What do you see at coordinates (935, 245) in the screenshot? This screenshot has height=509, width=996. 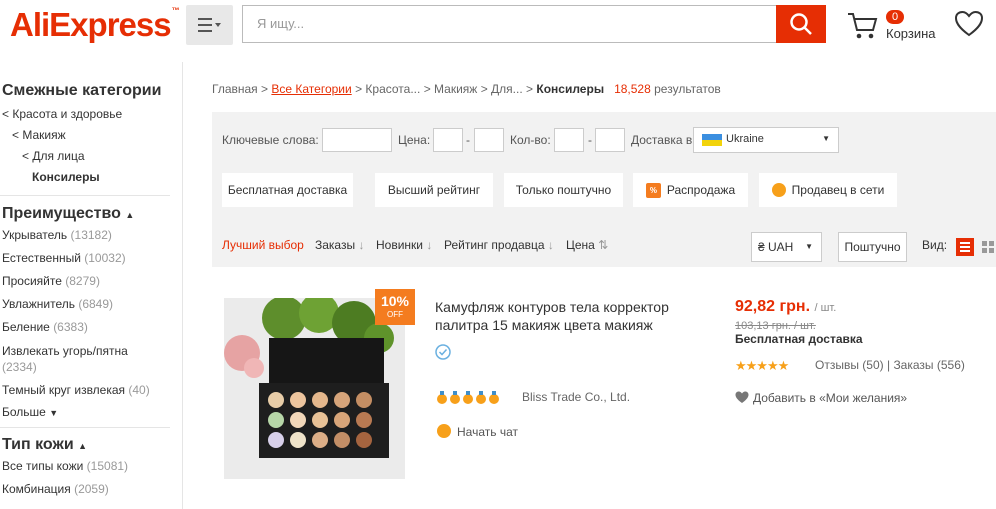 I see `view-label: Вид:` at bounding box center [935, 245].